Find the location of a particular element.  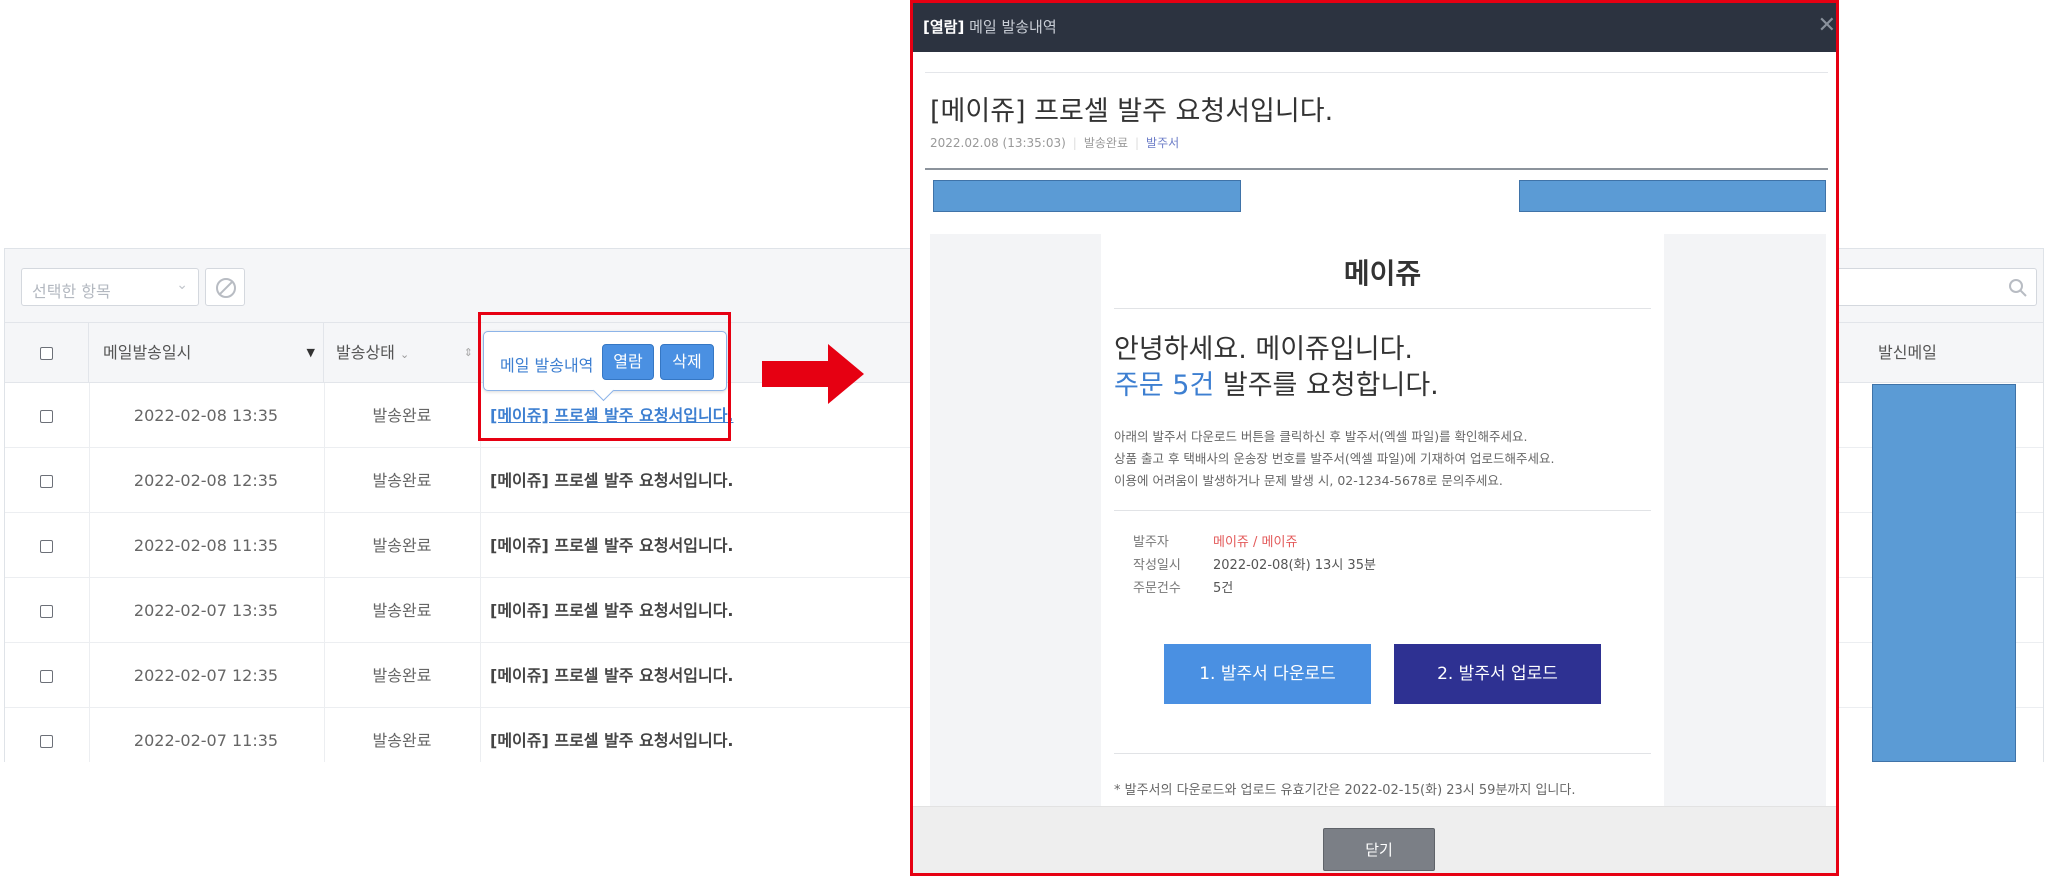

upload-order-button: 2. 발주서 업로드 is located at coordinates (1497, 674).